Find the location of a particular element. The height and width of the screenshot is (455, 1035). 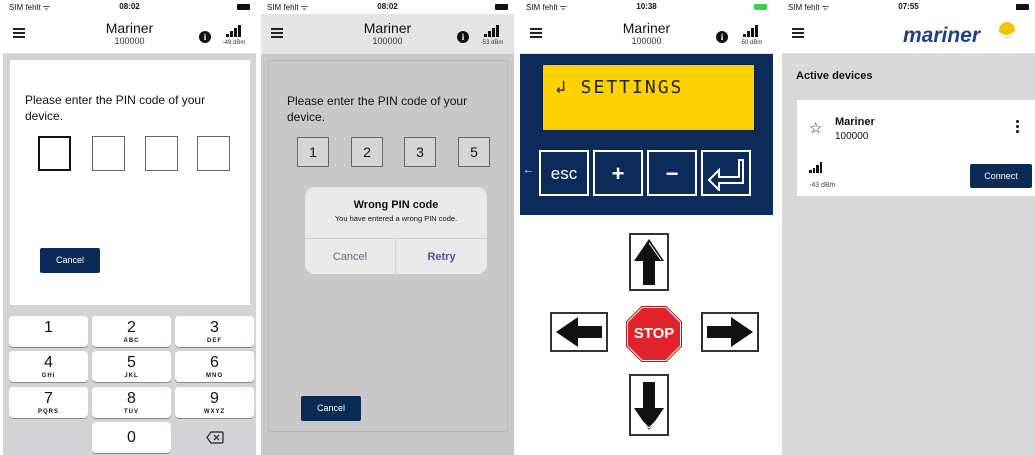

dialog-retry-button: Retry is located at coordinates (441, 256).